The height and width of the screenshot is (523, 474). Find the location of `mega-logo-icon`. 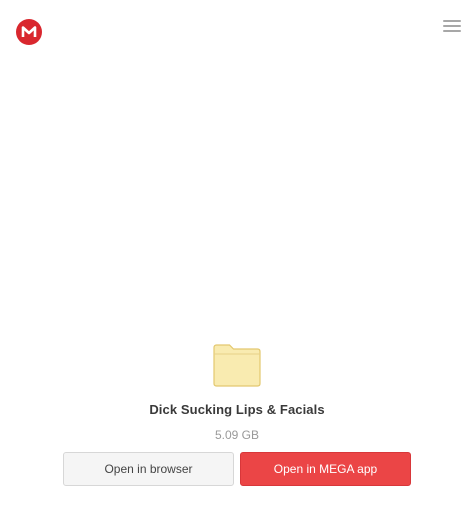

mega-logo-icon is located at coordinates (29, 32).